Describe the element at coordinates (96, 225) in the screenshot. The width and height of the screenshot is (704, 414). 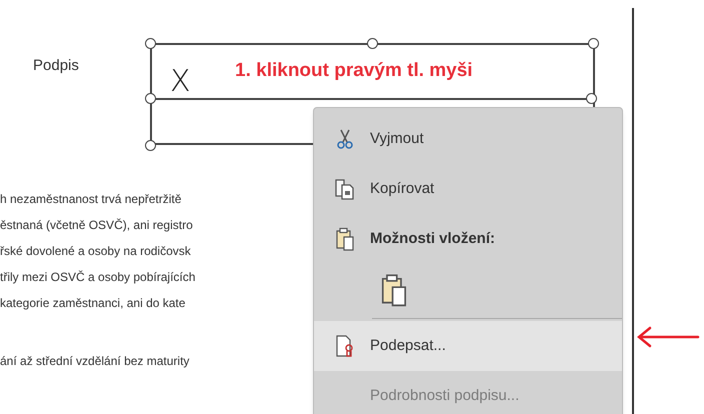
I see `paragraph-line: ěstnaná (včetně OSVČ), ani registro` at that location.